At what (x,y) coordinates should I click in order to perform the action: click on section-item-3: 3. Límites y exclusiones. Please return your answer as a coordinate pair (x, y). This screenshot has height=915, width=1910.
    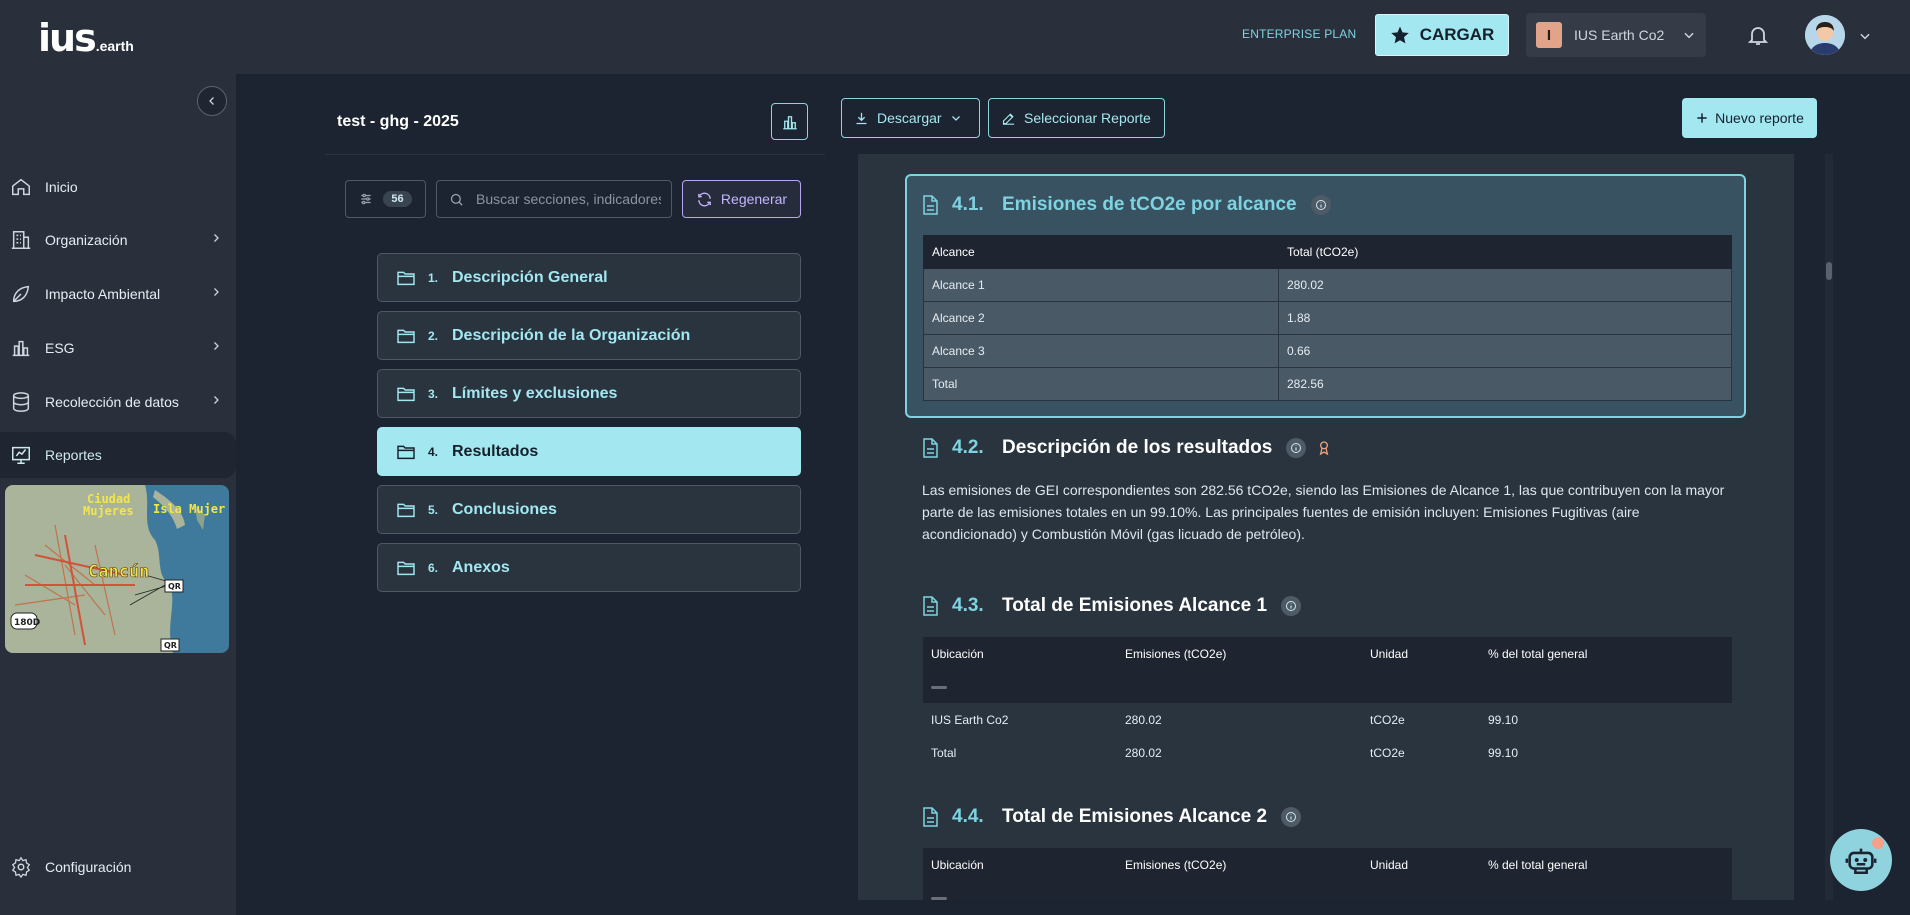
    Looking at the image, I should click on (589, 393).